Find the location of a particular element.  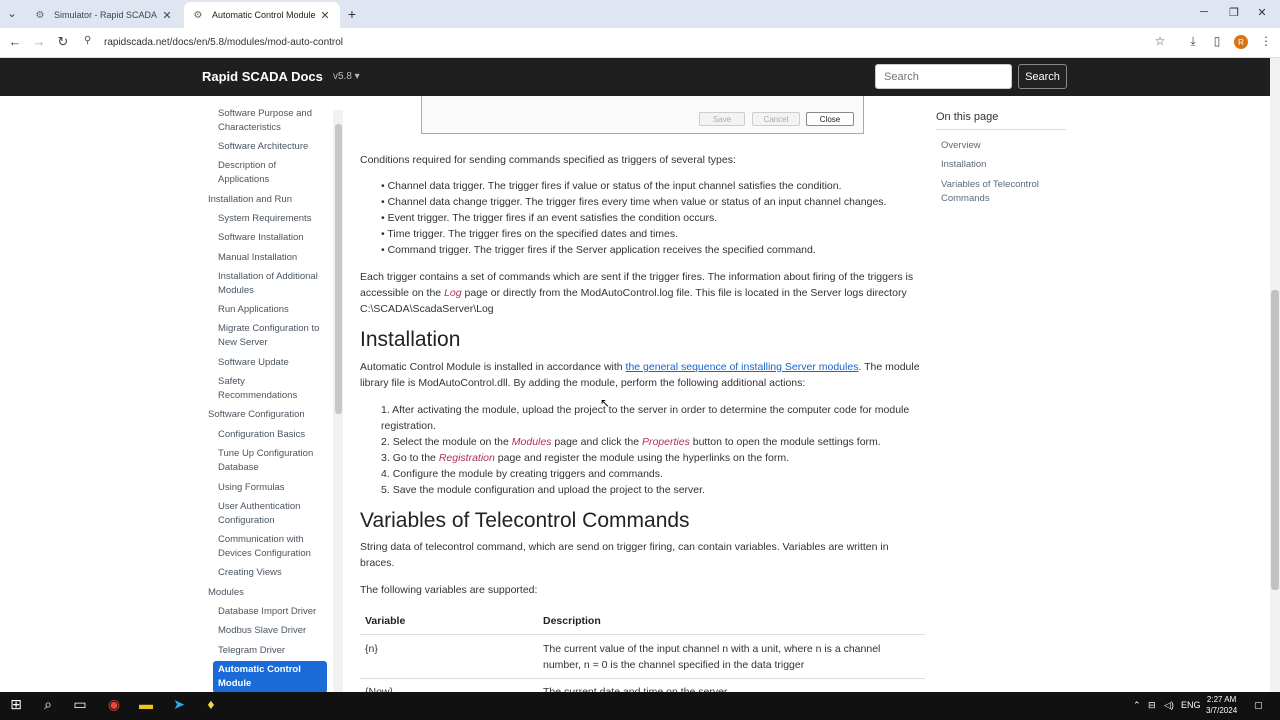

sidebar-item: Telegram Driver is located at coordinates (273, 651).